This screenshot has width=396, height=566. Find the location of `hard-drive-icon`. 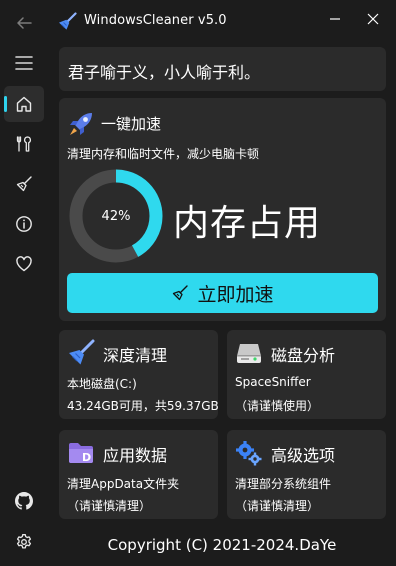

hard-drive-icon is located at coordinates (249, 353).